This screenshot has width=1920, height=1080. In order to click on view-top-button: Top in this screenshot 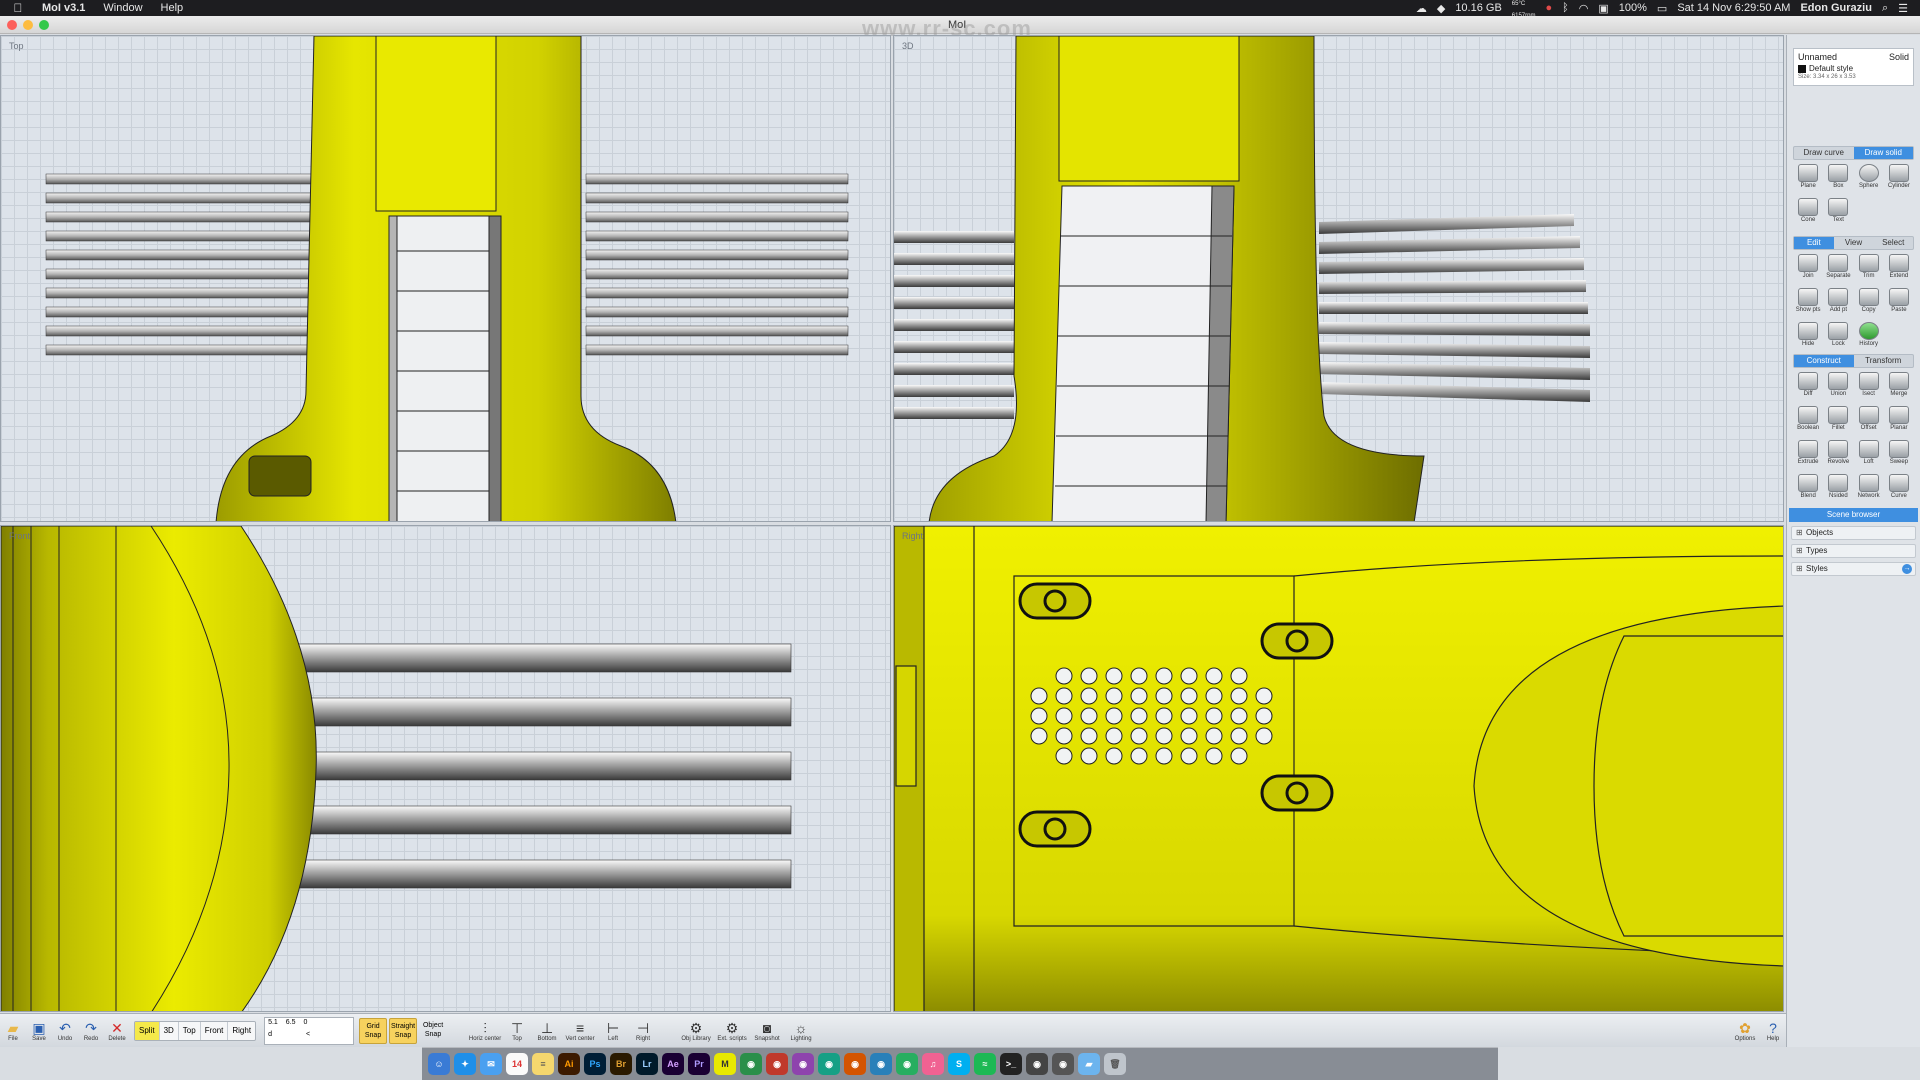, I will do `click(189, 1030)`.